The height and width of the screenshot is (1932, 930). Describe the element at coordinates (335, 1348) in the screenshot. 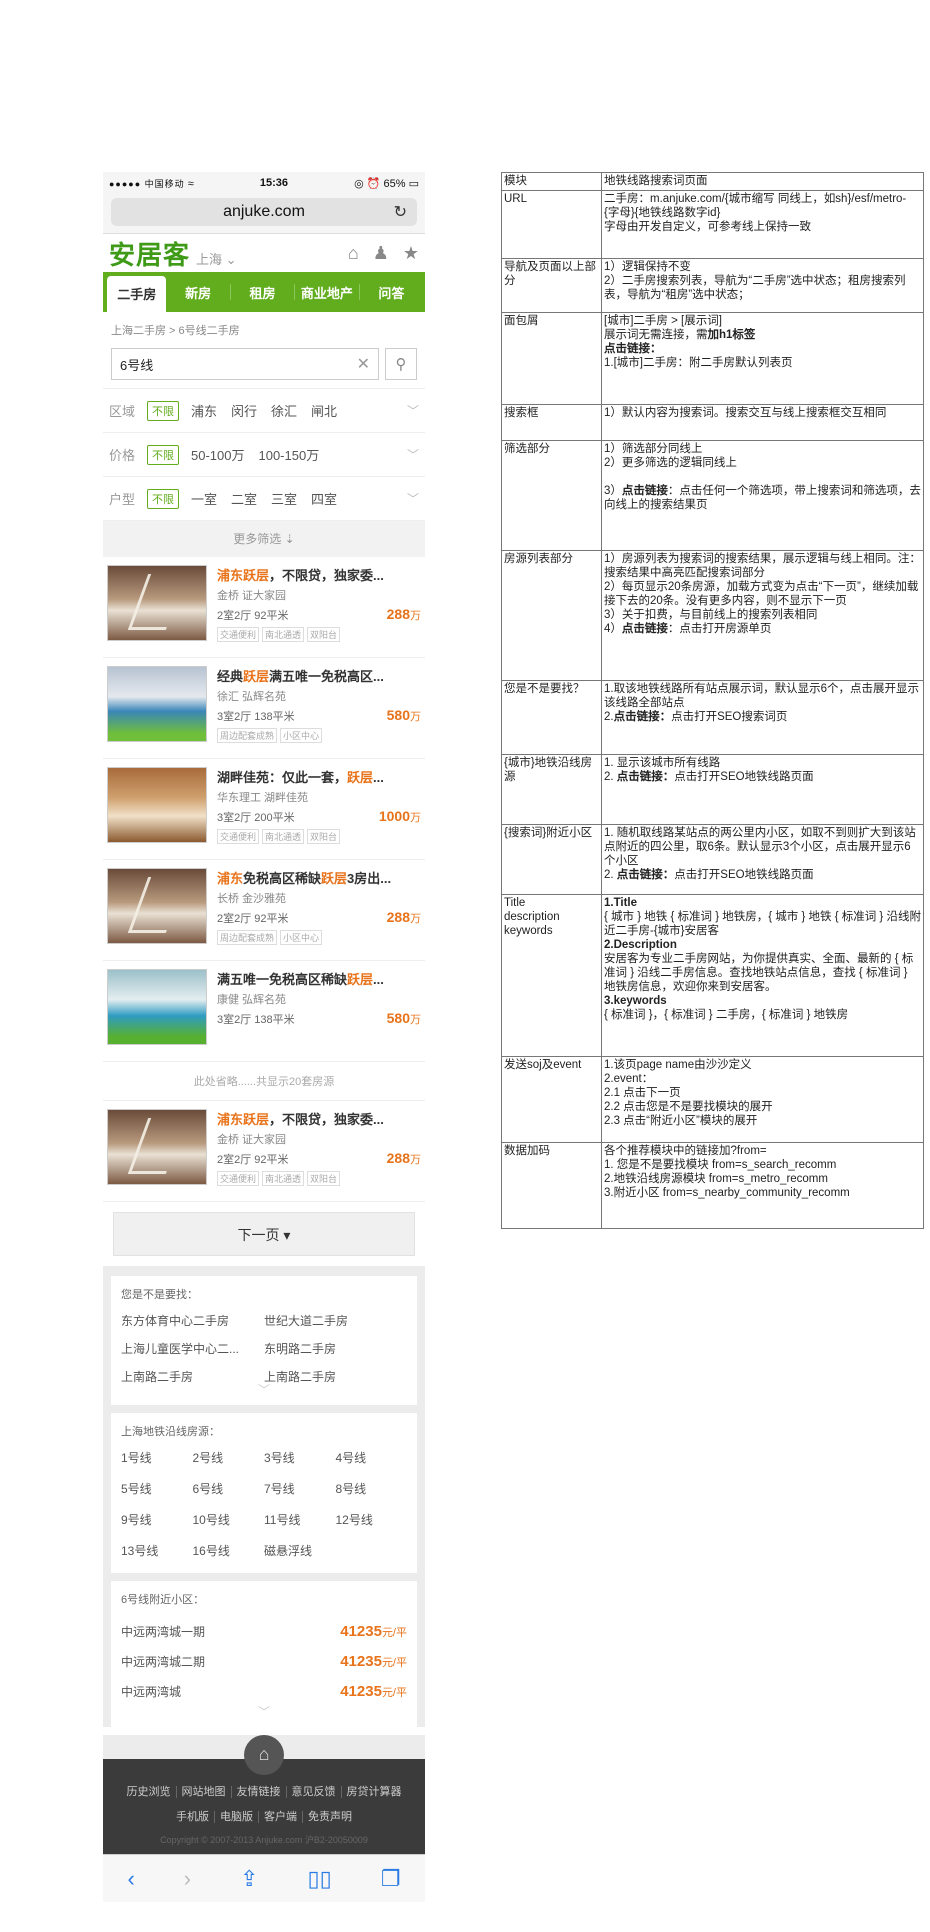

I see `suggest-link: 东明路二手房` at that location.